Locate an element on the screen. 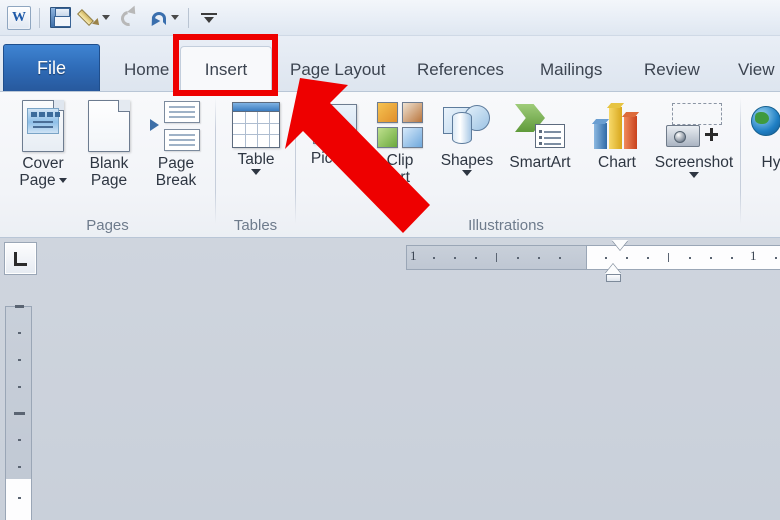 The width and height of the screenshot is (780, 520). tab-file: File is located at coordinates (51, 68).